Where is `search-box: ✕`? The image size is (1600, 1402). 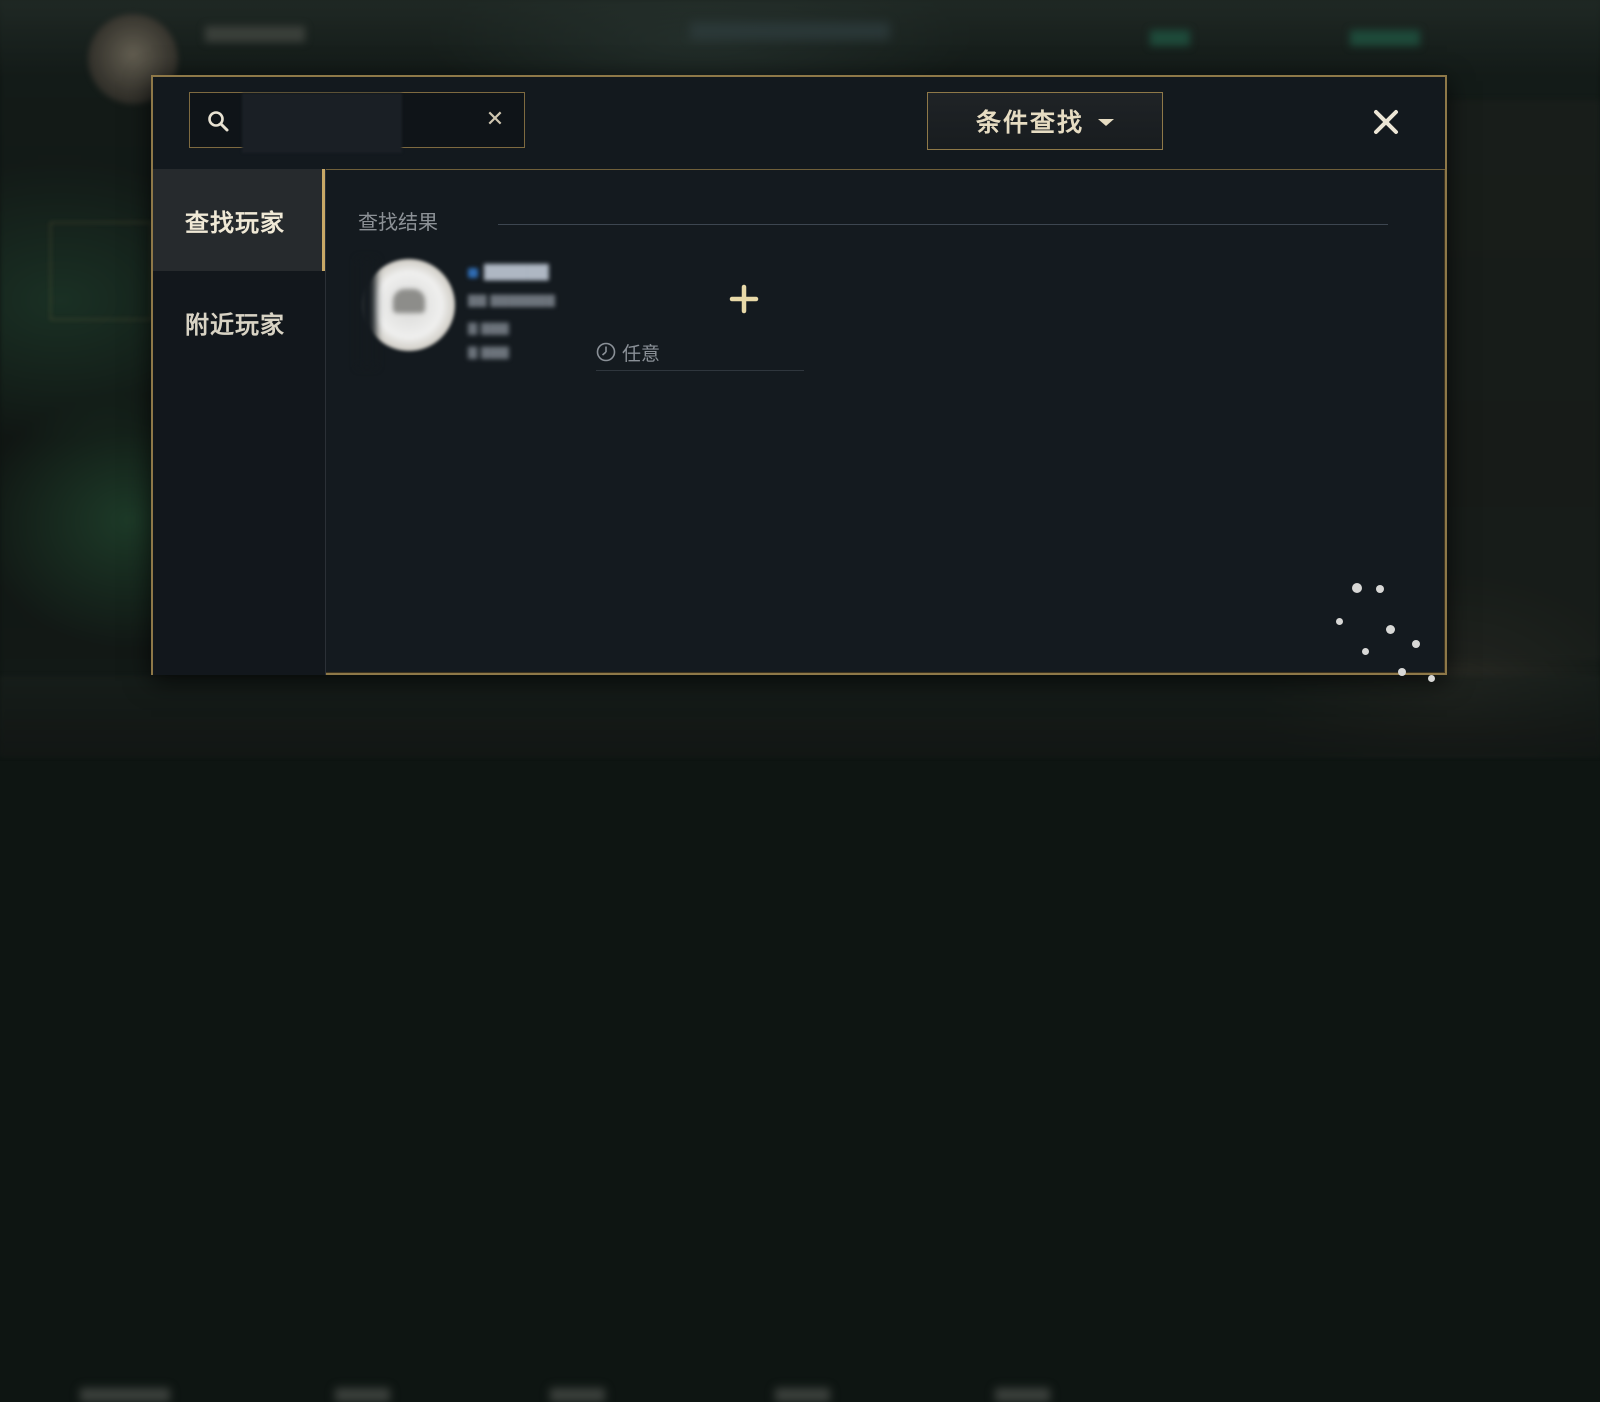
search-box: ✕ is located at coordinates (357, 120).